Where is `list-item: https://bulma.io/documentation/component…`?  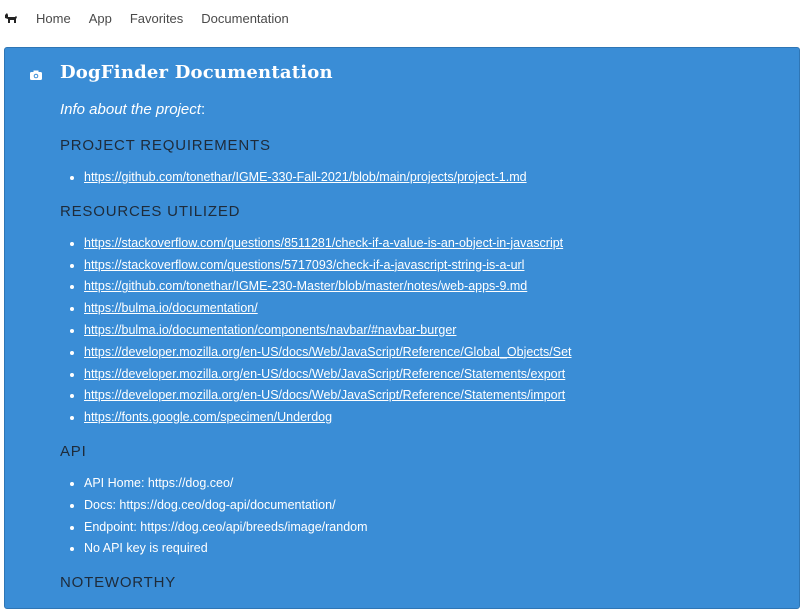
list-item: https://bulma.io/documentation/component… is located at coordinates (431, 331).